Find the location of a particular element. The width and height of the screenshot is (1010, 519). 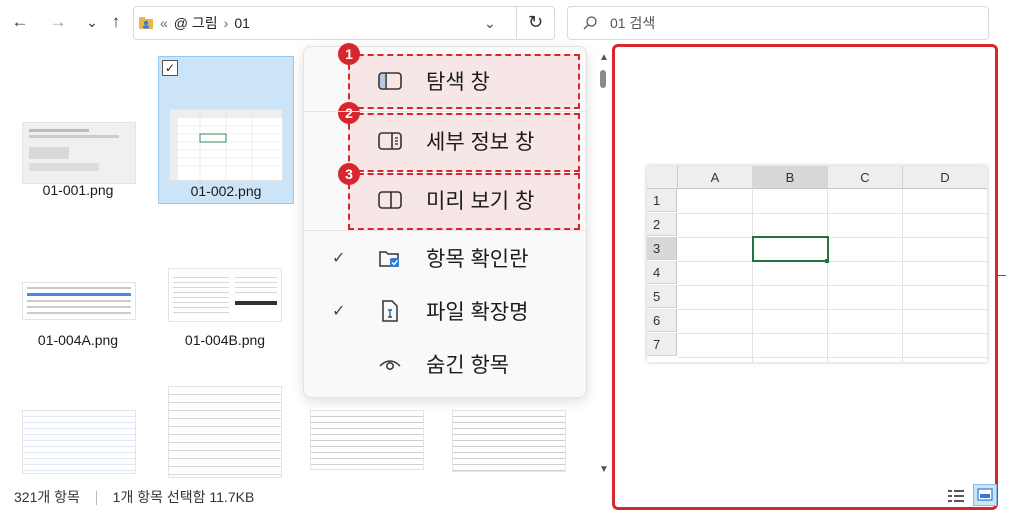

address-bar: « @ 그림 › 01 ⌄ is located at coordinates (344, 23).